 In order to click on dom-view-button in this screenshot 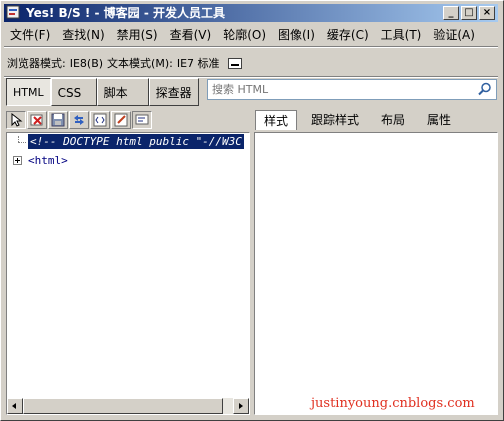, I will do `click(100, 120)`.